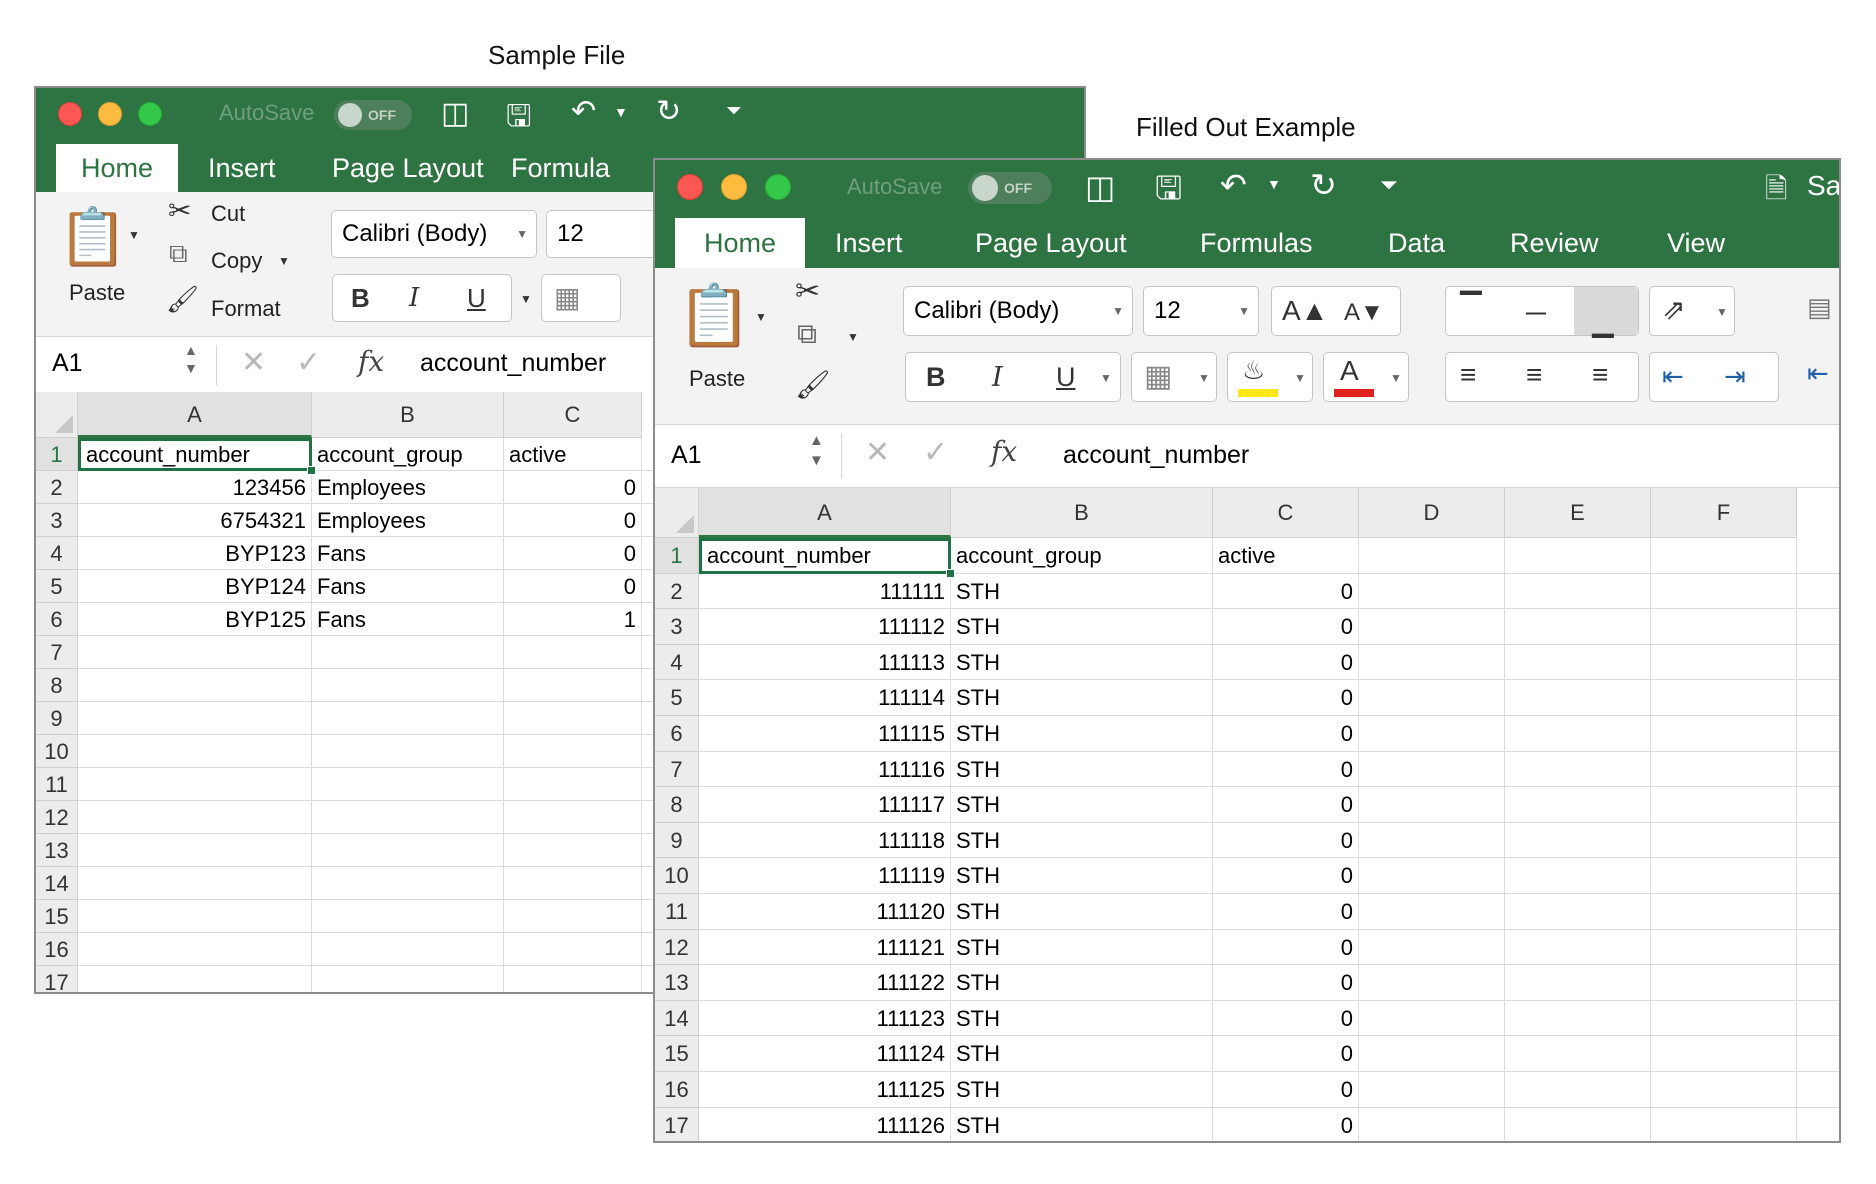  Describe the element at coordinates (869, 243) in the screenshot. I see `tab-insert: Insert` at that location.